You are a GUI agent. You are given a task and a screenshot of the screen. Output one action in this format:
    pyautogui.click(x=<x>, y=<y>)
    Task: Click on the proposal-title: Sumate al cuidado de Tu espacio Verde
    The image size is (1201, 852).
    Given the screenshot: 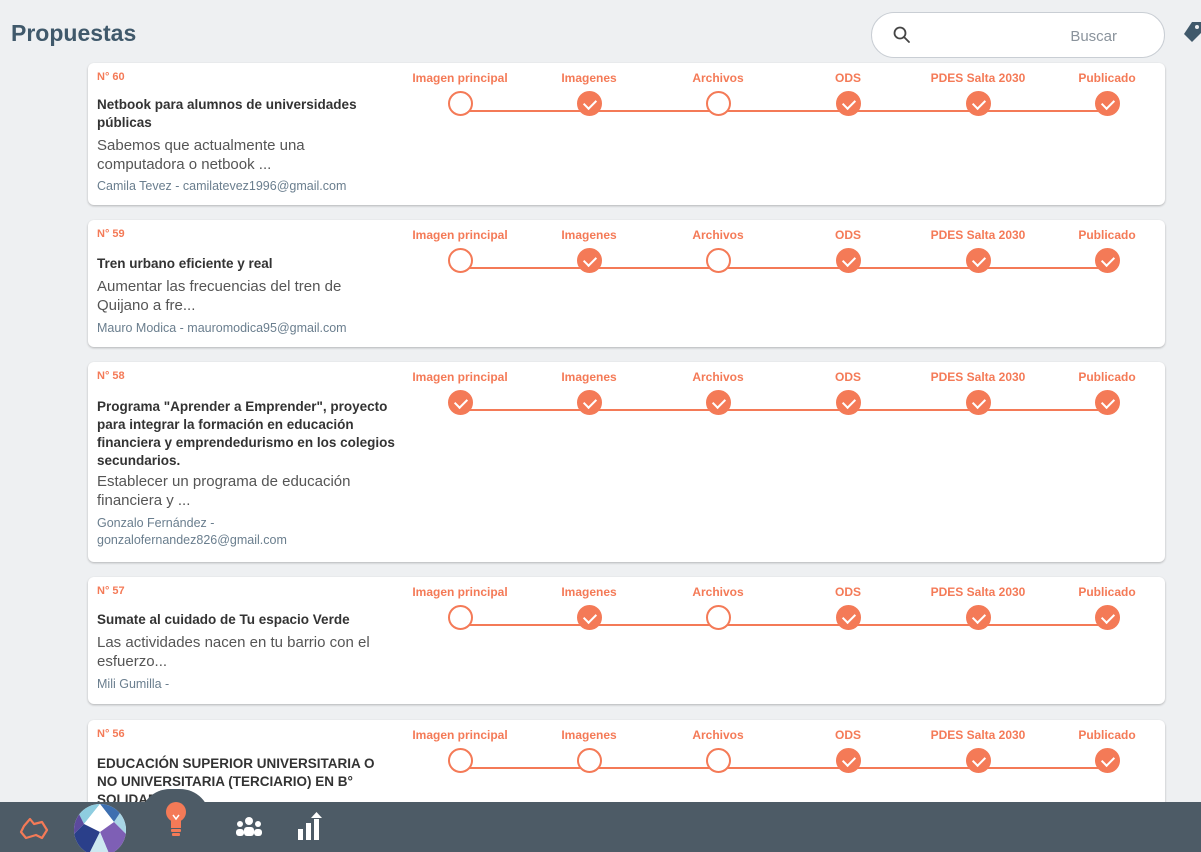 What is the action you would take?
    pyautogui.click(x=247, y=620)
    